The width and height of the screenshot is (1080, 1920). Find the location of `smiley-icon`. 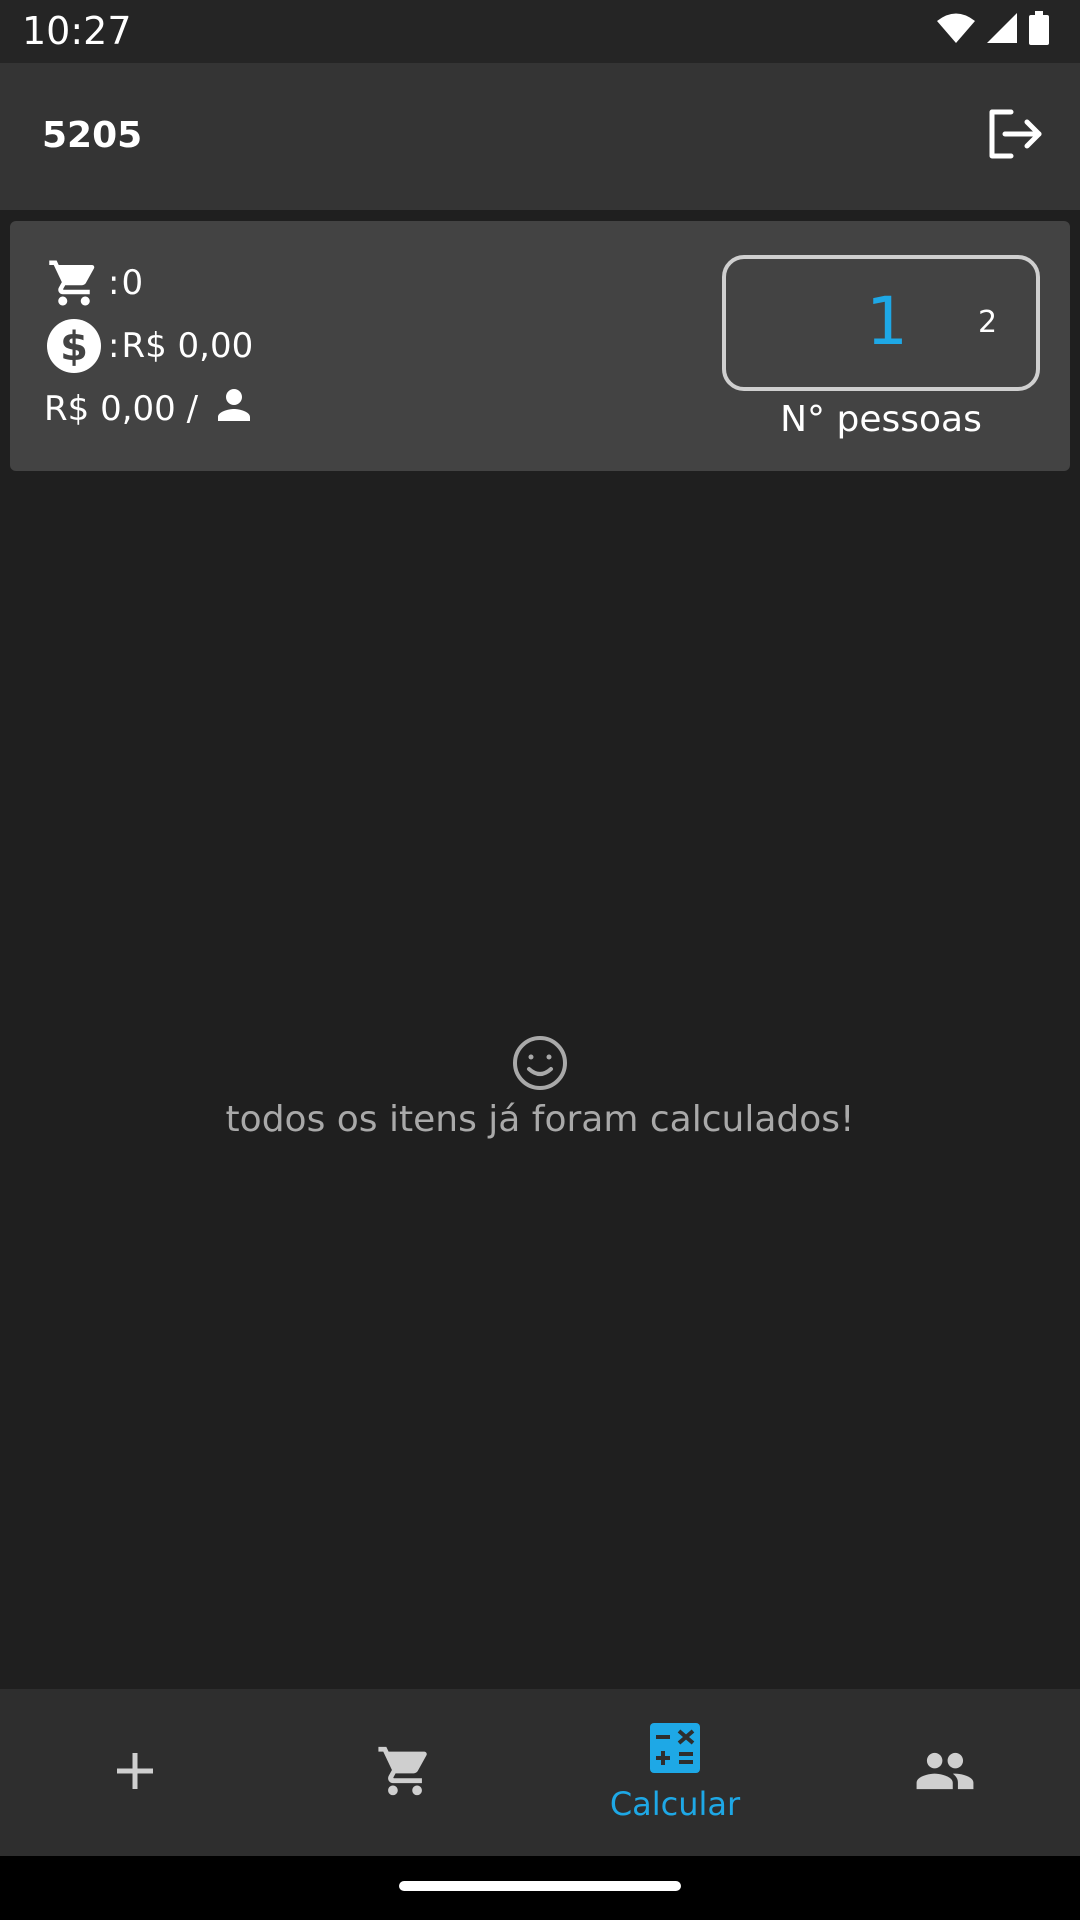

smiley-icon is located at coordinates (540, 1063).